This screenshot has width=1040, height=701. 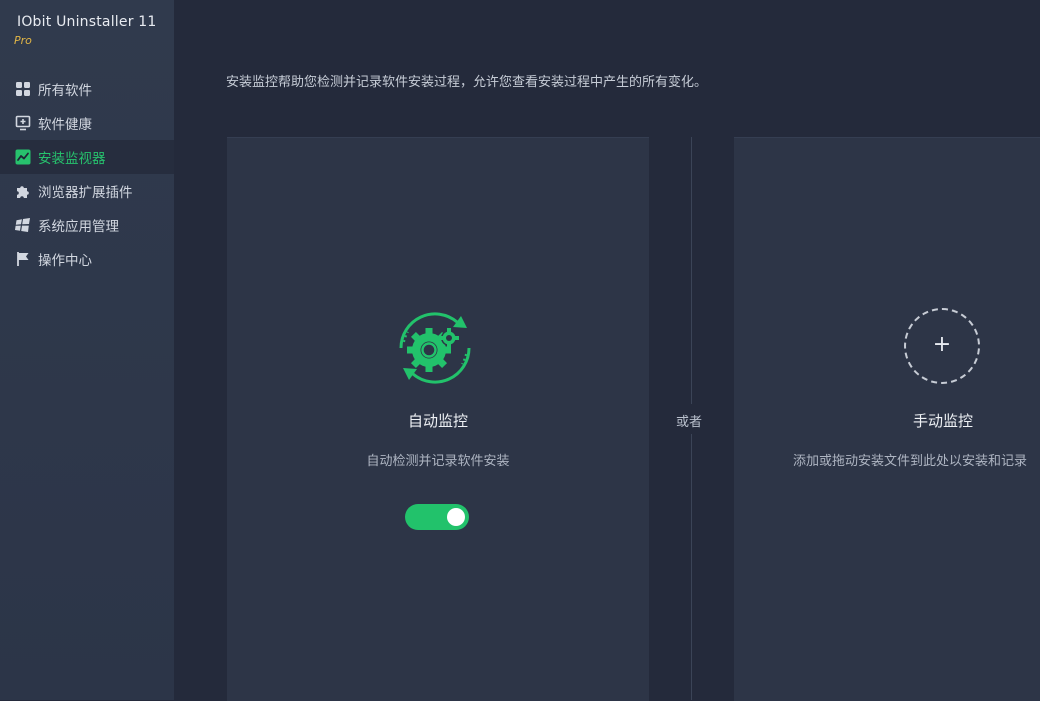 I want to click on manual-monitor-title: 手动监控, so click(x=942, y=421).